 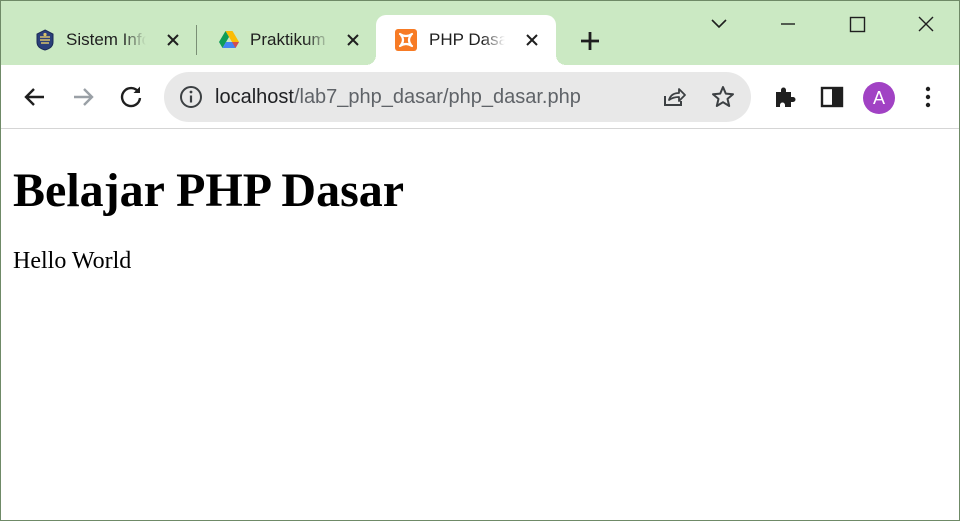 I want to click on bookmark-star-icon, so click(x=723, y=97).